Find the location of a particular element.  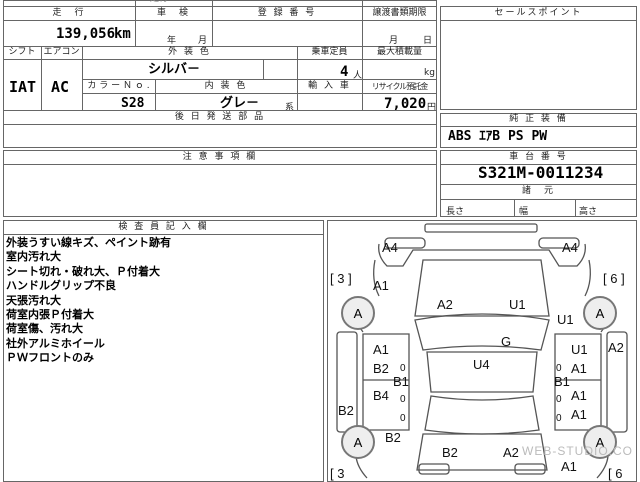

max-load-unit: kg is located at coordinates (429, 73).